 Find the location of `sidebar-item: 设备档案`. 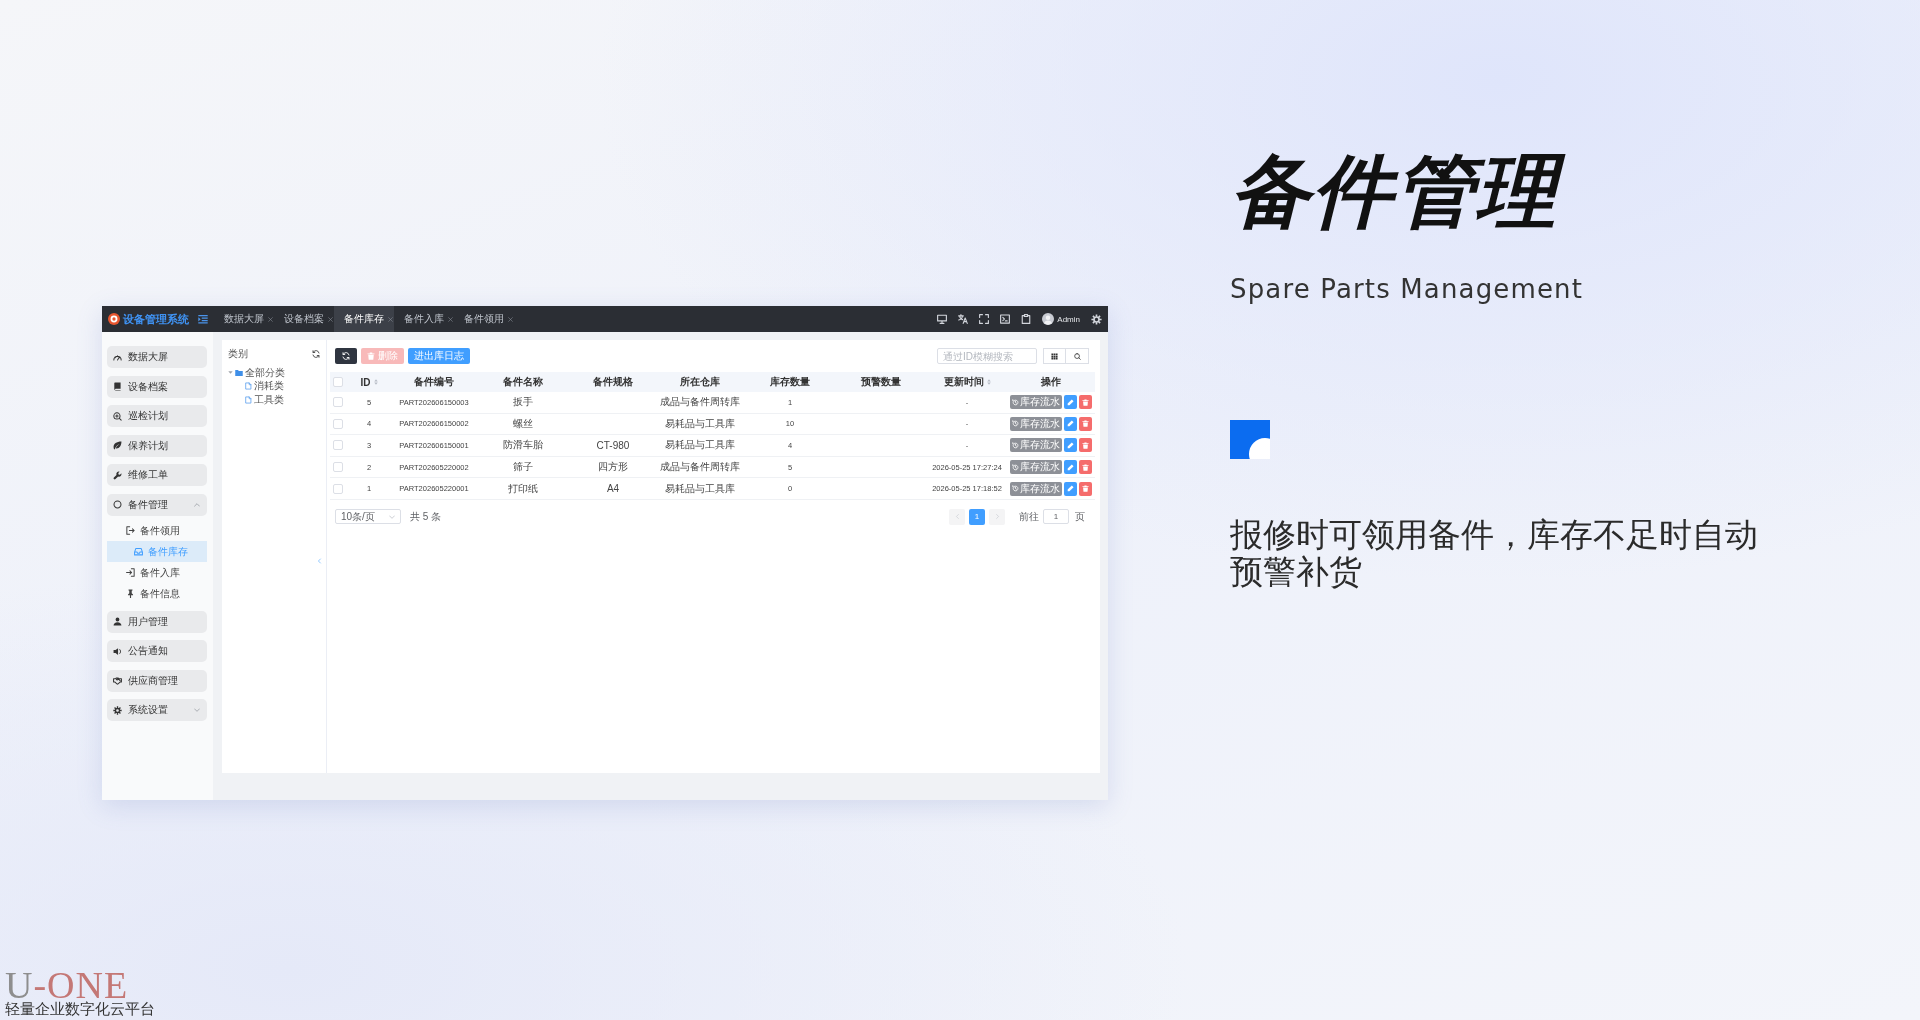

sidebar-item: 设备档案 is located at coordinates (157, 386).